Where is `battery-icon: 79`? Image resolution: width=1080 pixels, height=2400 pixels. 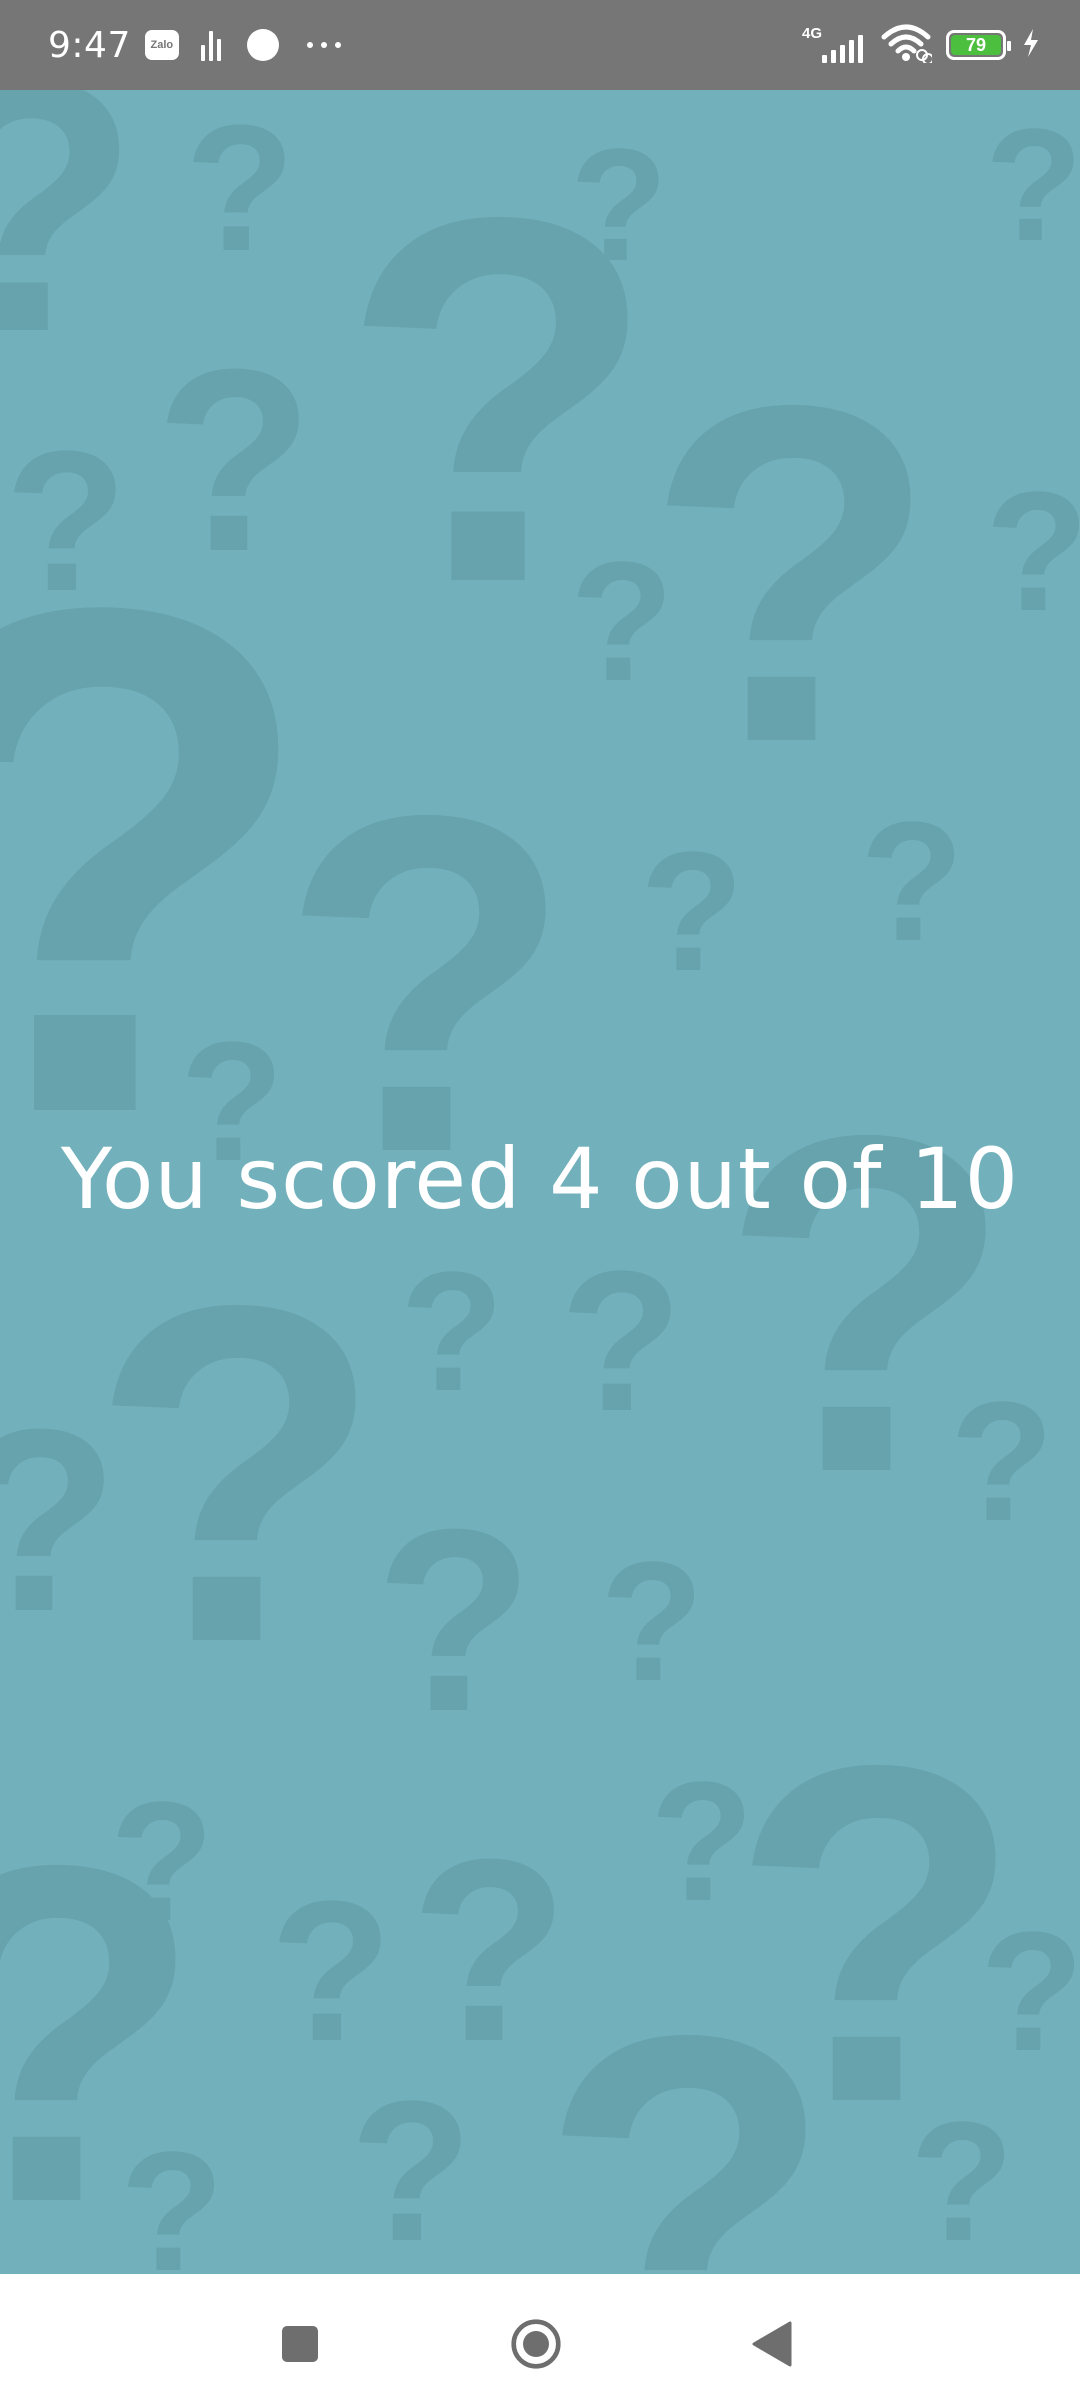 battery-icon: 79 is located at coordinates (978, 45).